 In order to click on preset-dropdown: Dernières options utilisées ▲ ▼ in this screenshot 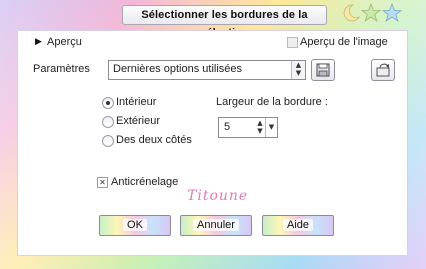, I will do `click(207, 70)`.